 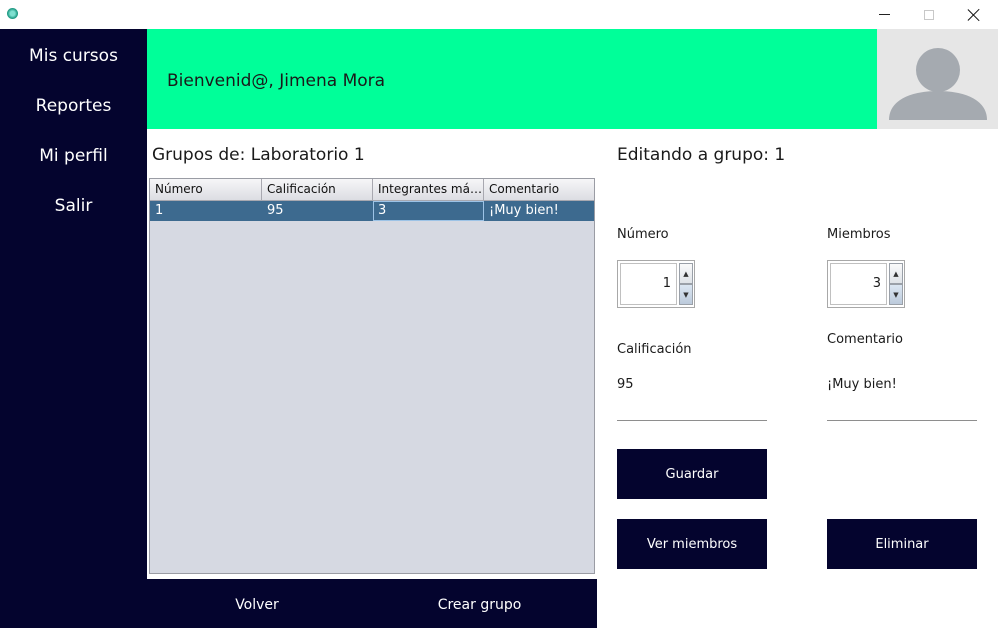 I want to click on sidebar-item-salir: Salir, so click(x=73, y=206).